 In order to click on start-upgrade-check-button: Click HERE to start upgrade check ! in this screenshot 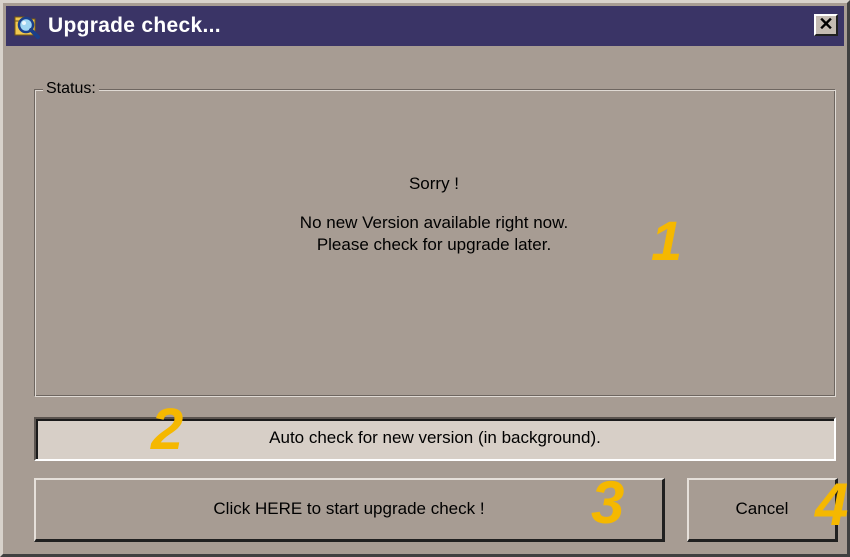, I will do `click(349, 510)`.